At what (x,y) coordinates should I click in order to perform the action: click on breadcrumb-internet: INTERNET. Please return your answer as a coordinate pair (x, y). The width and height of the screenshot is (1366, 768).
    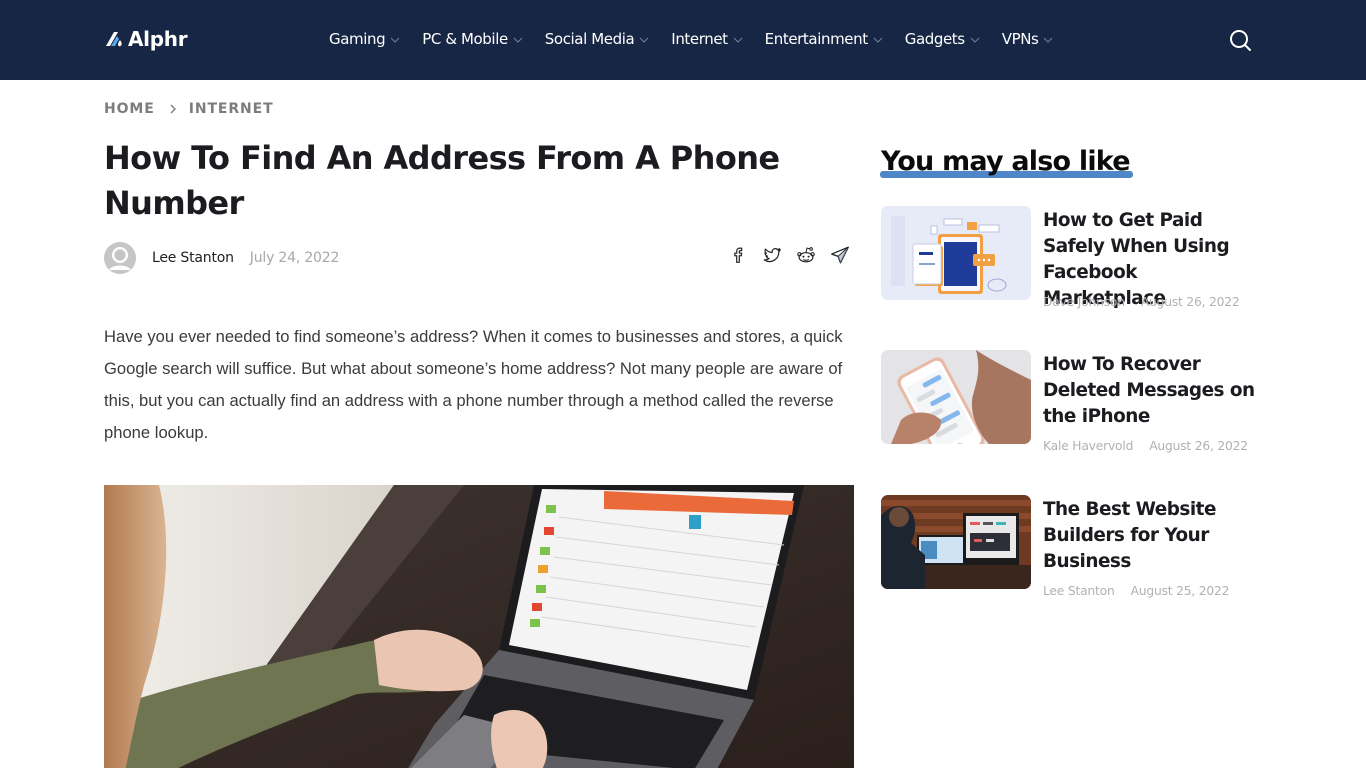
    Looking at the image, I should click on (231, 109).